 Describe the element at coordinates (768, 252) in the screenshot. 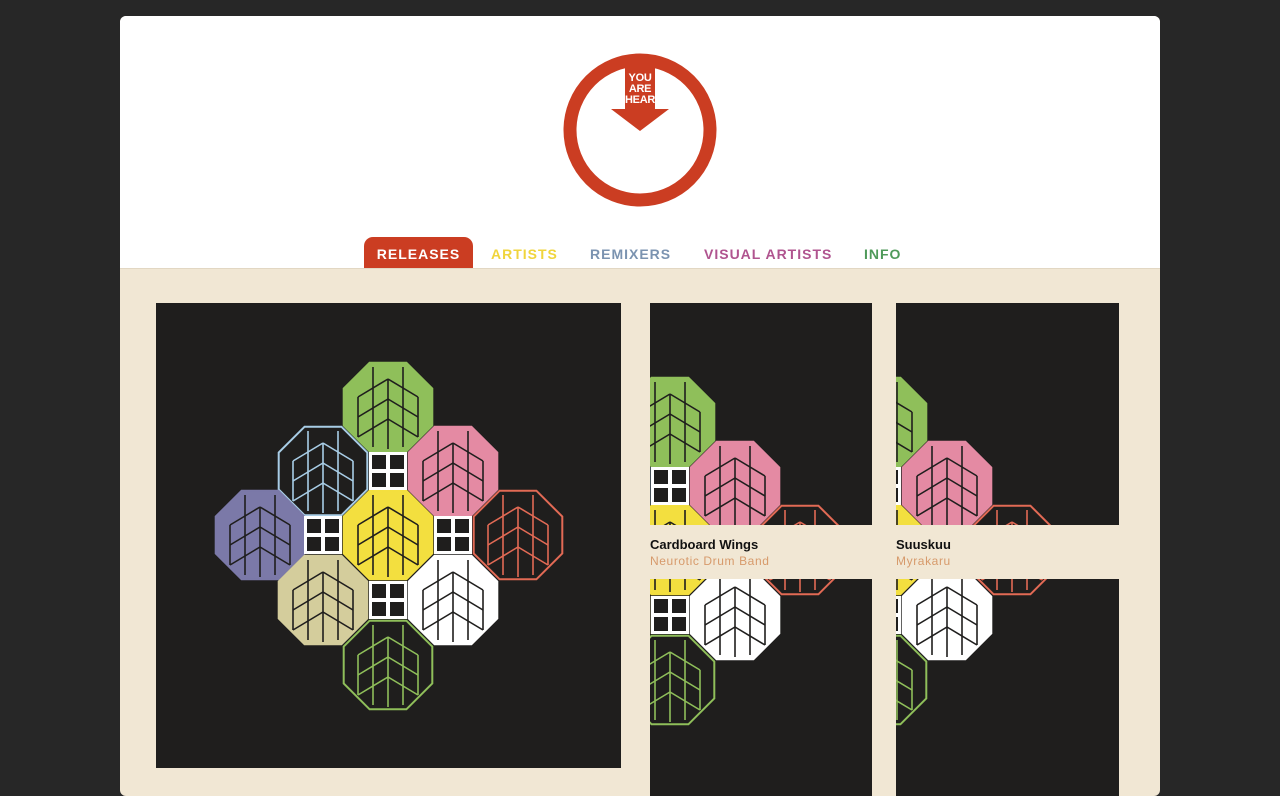

I see `tab-visual-artists: VISUAL ARTISTS` at that location.